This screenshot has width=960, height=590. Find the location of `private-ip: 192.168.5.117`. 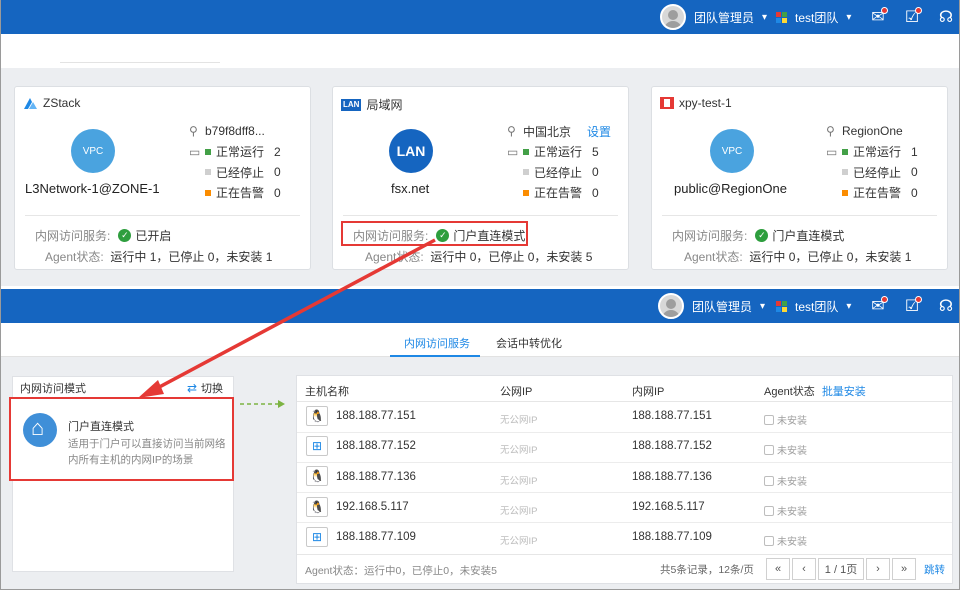

private-ip: 192.168.5.117 is located at coordinates (668, 507).